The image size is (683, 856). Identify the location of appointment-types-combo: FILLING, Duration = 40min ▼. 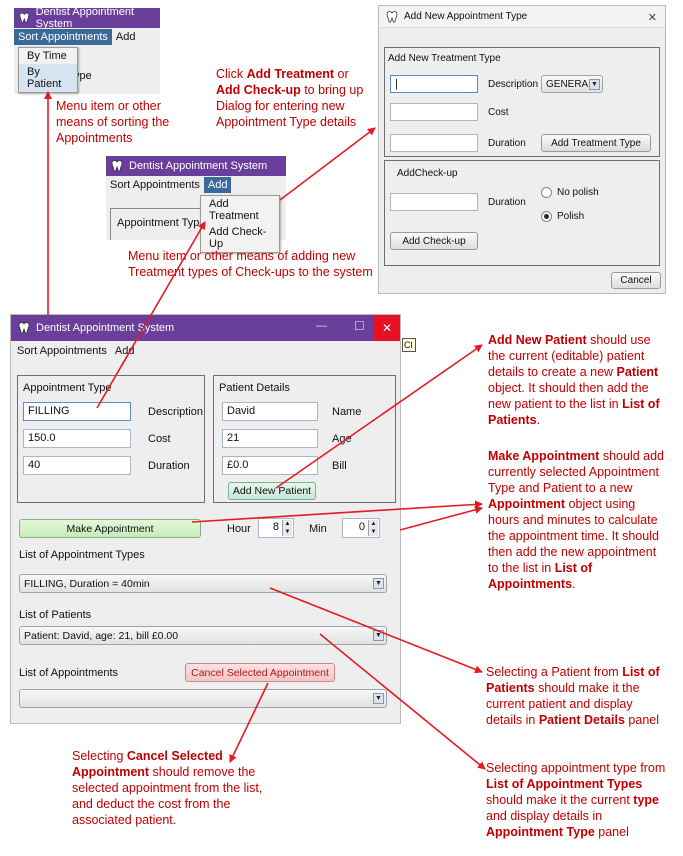
(203, 583).